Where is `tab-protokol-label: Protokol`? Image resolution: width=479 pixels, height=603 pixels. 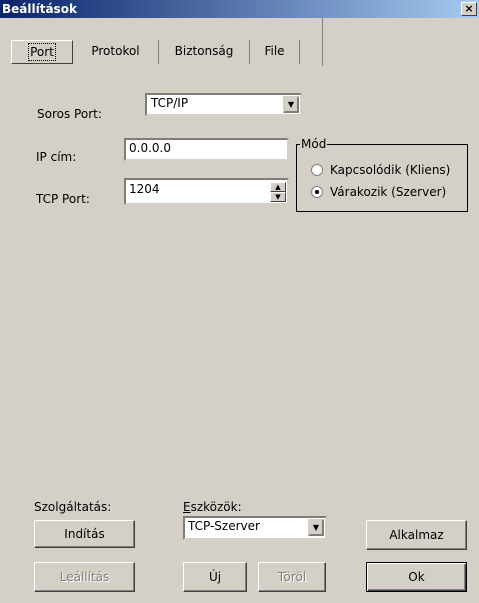
tab-protokol-label: Protokol is located at coordinates (115, 51).